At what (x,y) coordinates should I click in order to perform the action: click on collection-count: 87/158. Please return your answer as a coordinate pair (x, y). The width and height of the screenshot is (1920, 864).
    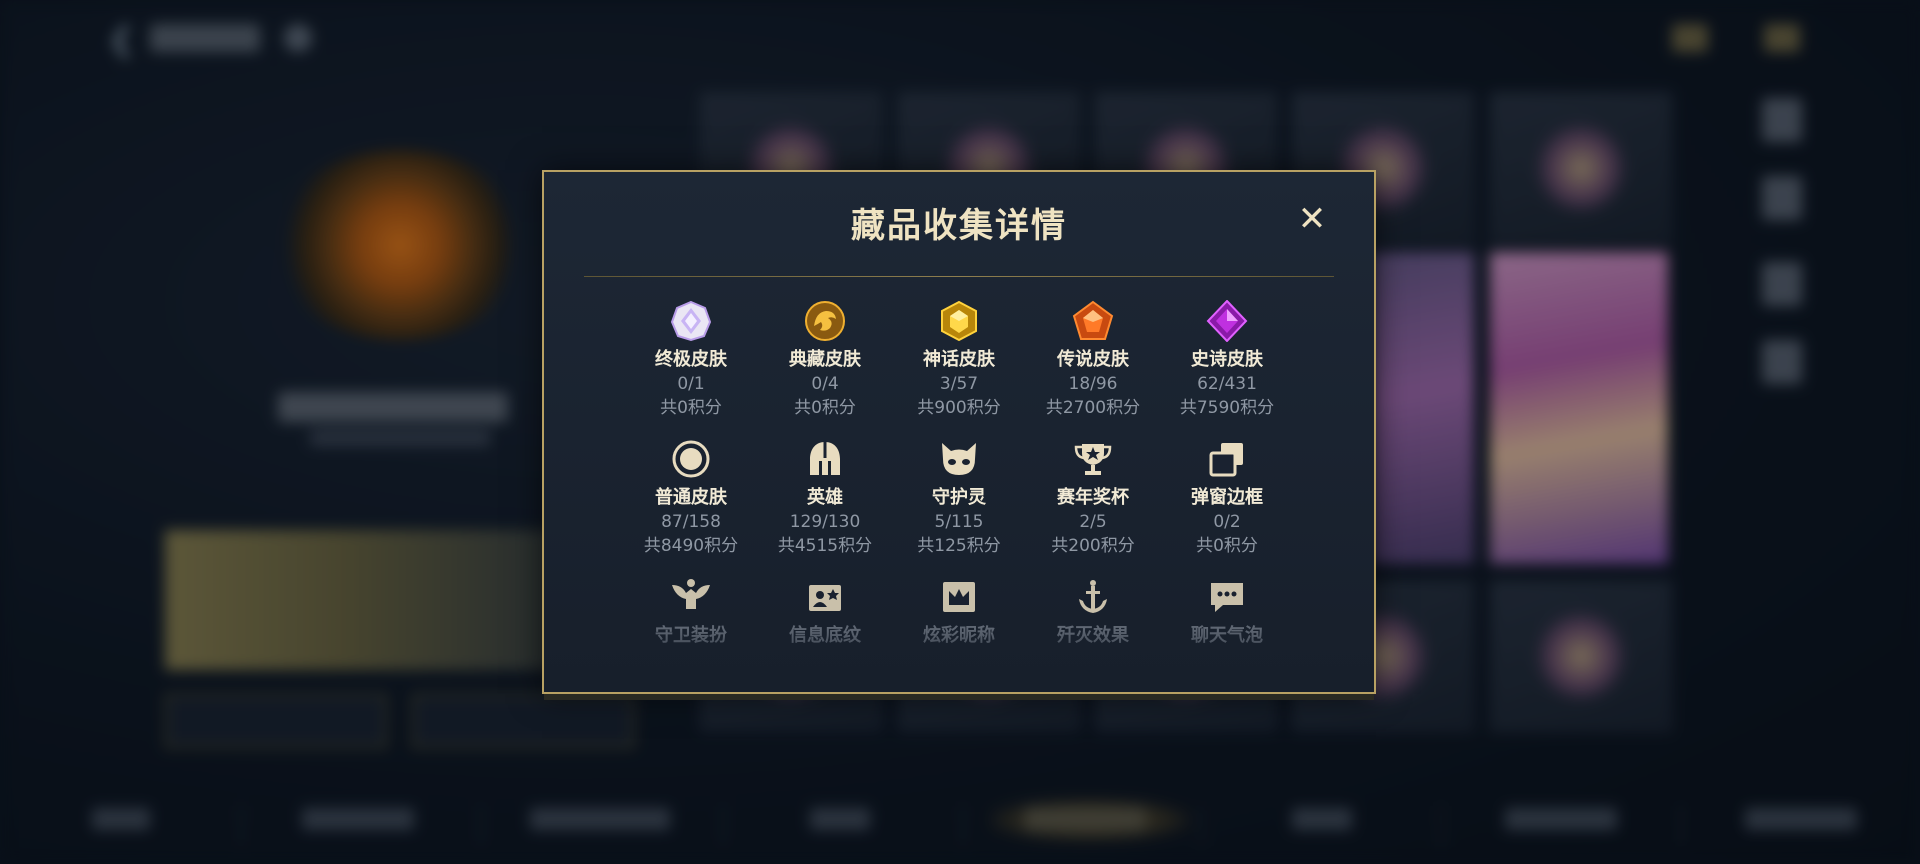
    Looking at the image, I should click on (691, 522).